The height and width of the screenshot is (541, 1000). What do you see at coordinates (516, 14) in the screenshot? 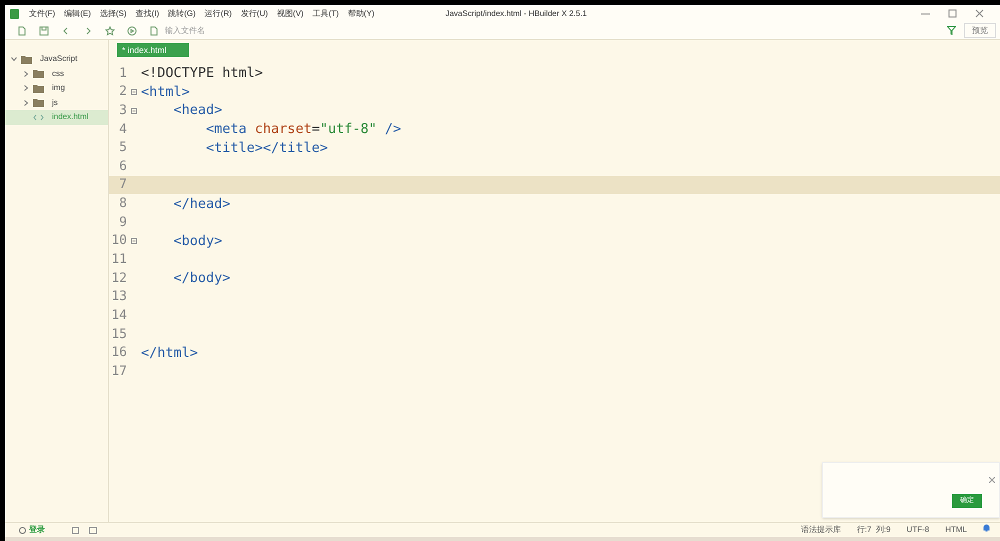
I see `window-title: JavaScript/index.html - HBuilder X 2.5.1` at bounding box center [516, 14].